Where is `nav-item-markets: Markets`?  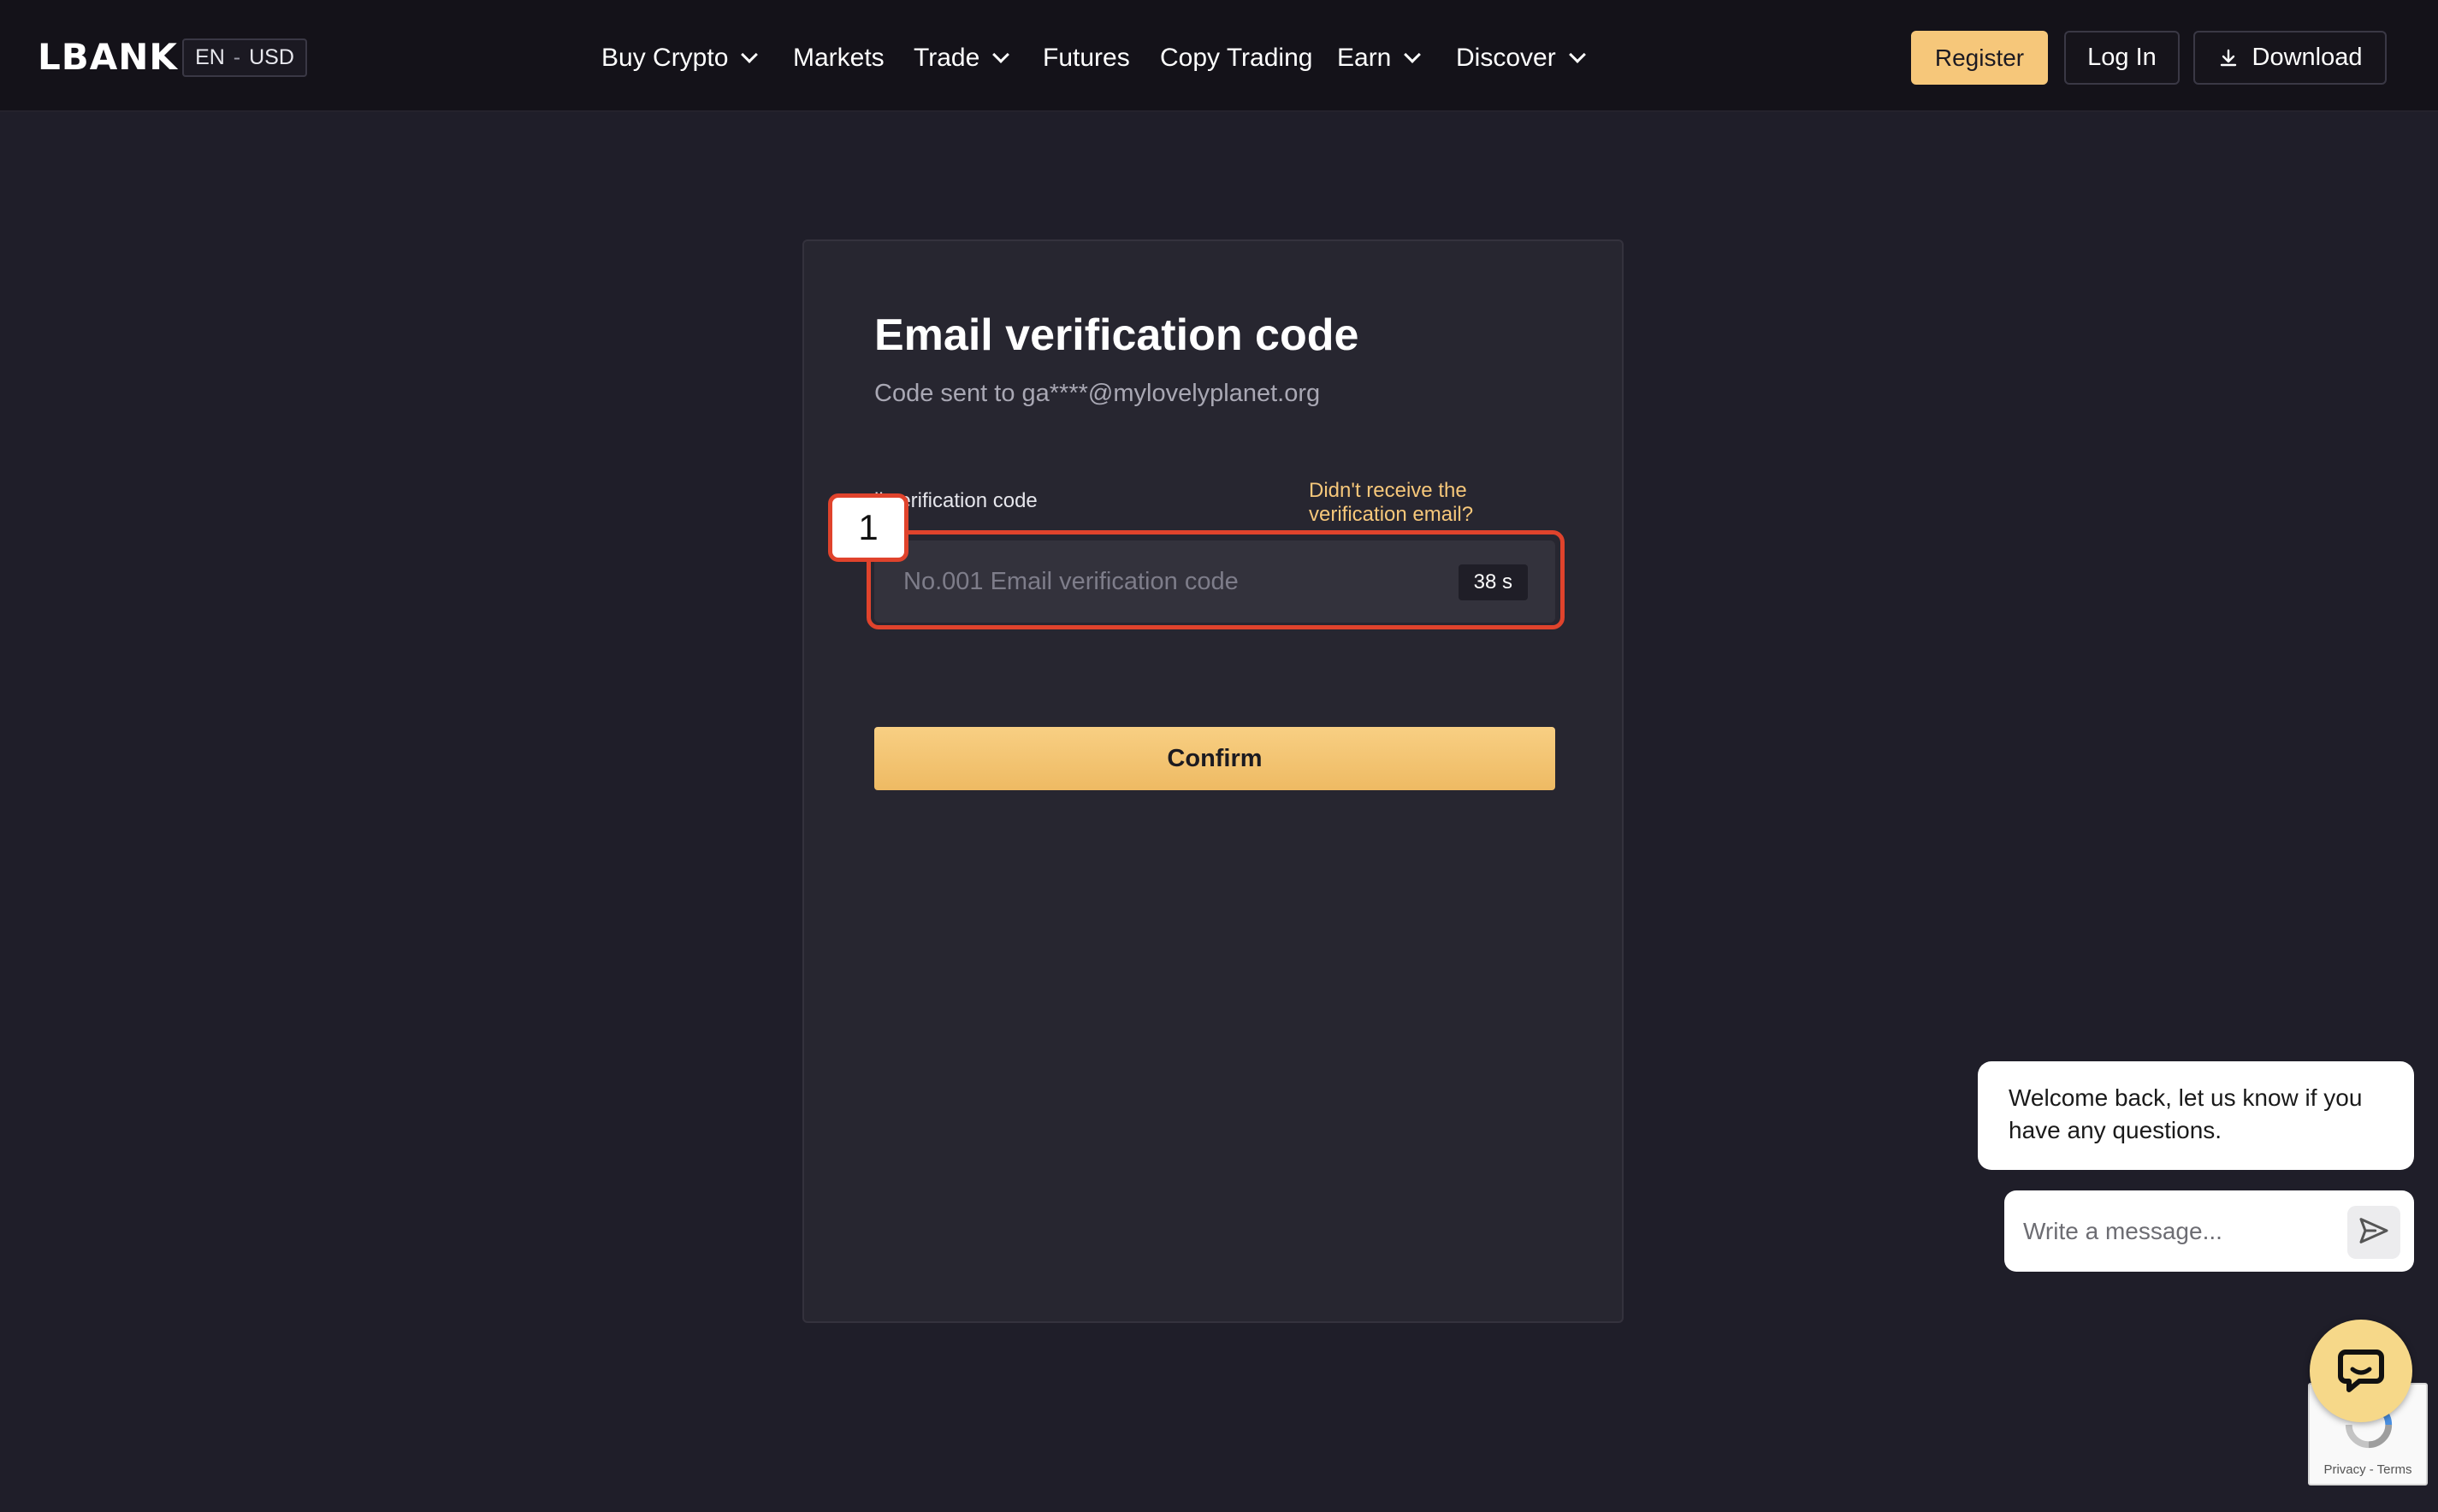
nav-item-markets: Markets is located at coordinates (839, 58).